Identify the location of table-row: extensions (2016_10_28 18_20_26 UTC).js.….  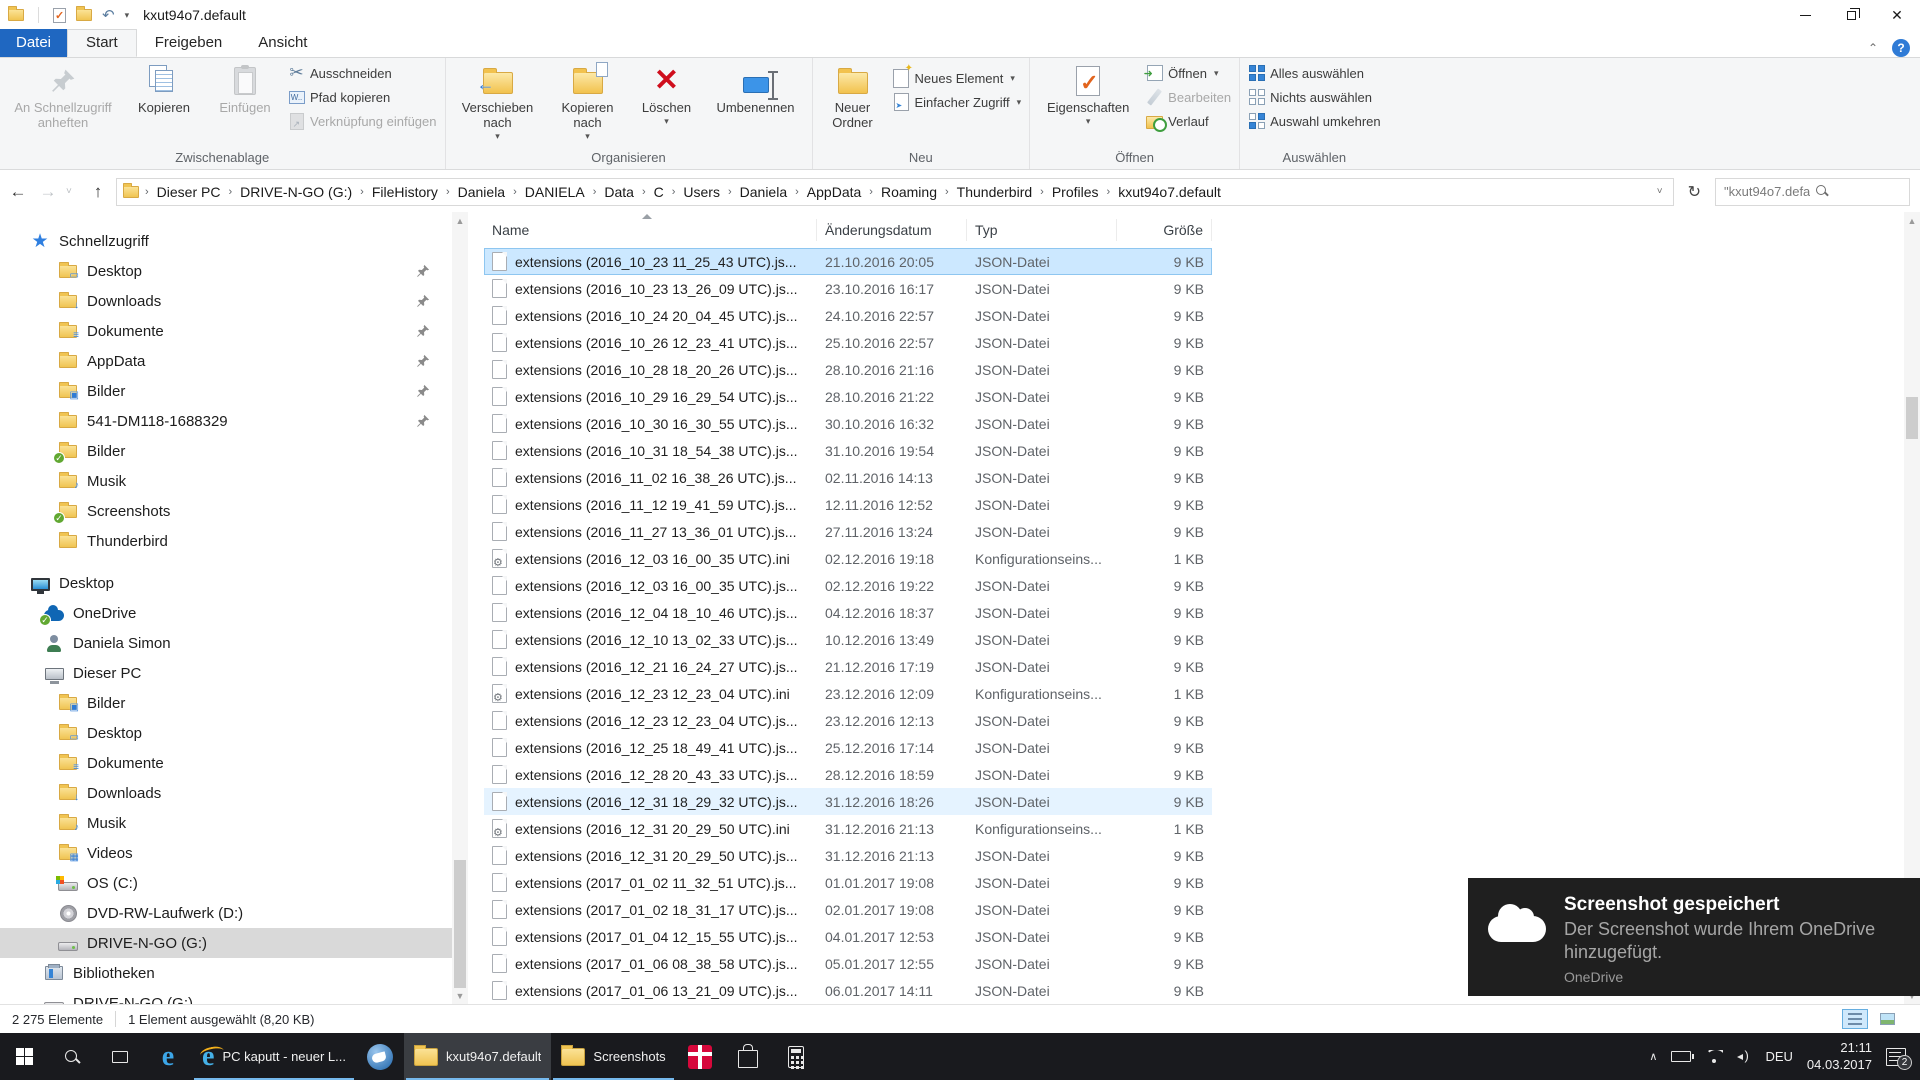
(848, 369).